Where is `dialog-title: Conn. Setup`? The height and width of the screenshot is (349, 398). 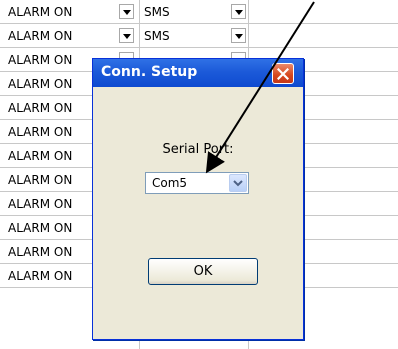
dialog-title: Conn. Setup is located at coordinates (149, 72).